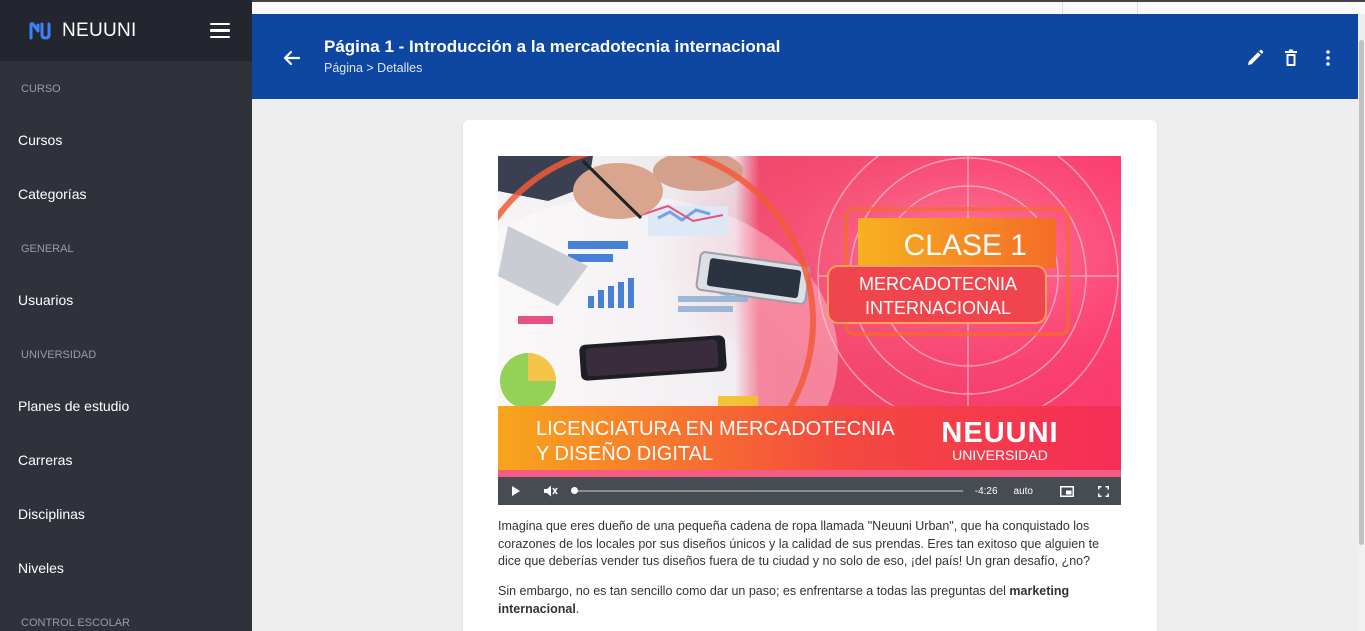  What do you see at coordinates (999, 433) in the screenshot?
I see `banner-logo: NEUUNI` at bounding box center [999, 433].